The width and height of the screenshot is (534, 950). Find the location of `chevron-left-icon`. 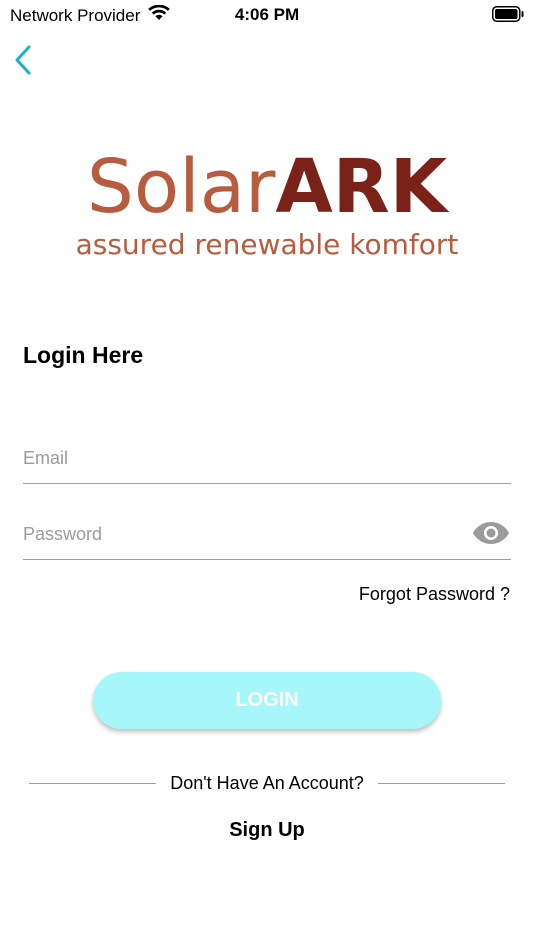

chevron-left-icon is located at coordinates (23, 60).